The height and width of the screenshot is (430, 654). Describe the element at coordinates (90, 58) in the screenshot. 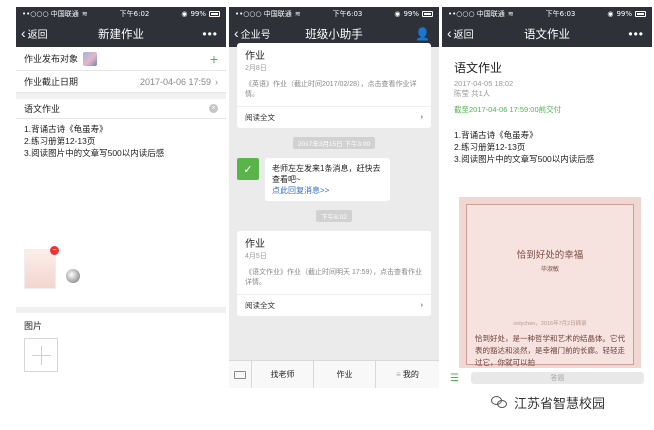

I see `target-avatar` at that location.